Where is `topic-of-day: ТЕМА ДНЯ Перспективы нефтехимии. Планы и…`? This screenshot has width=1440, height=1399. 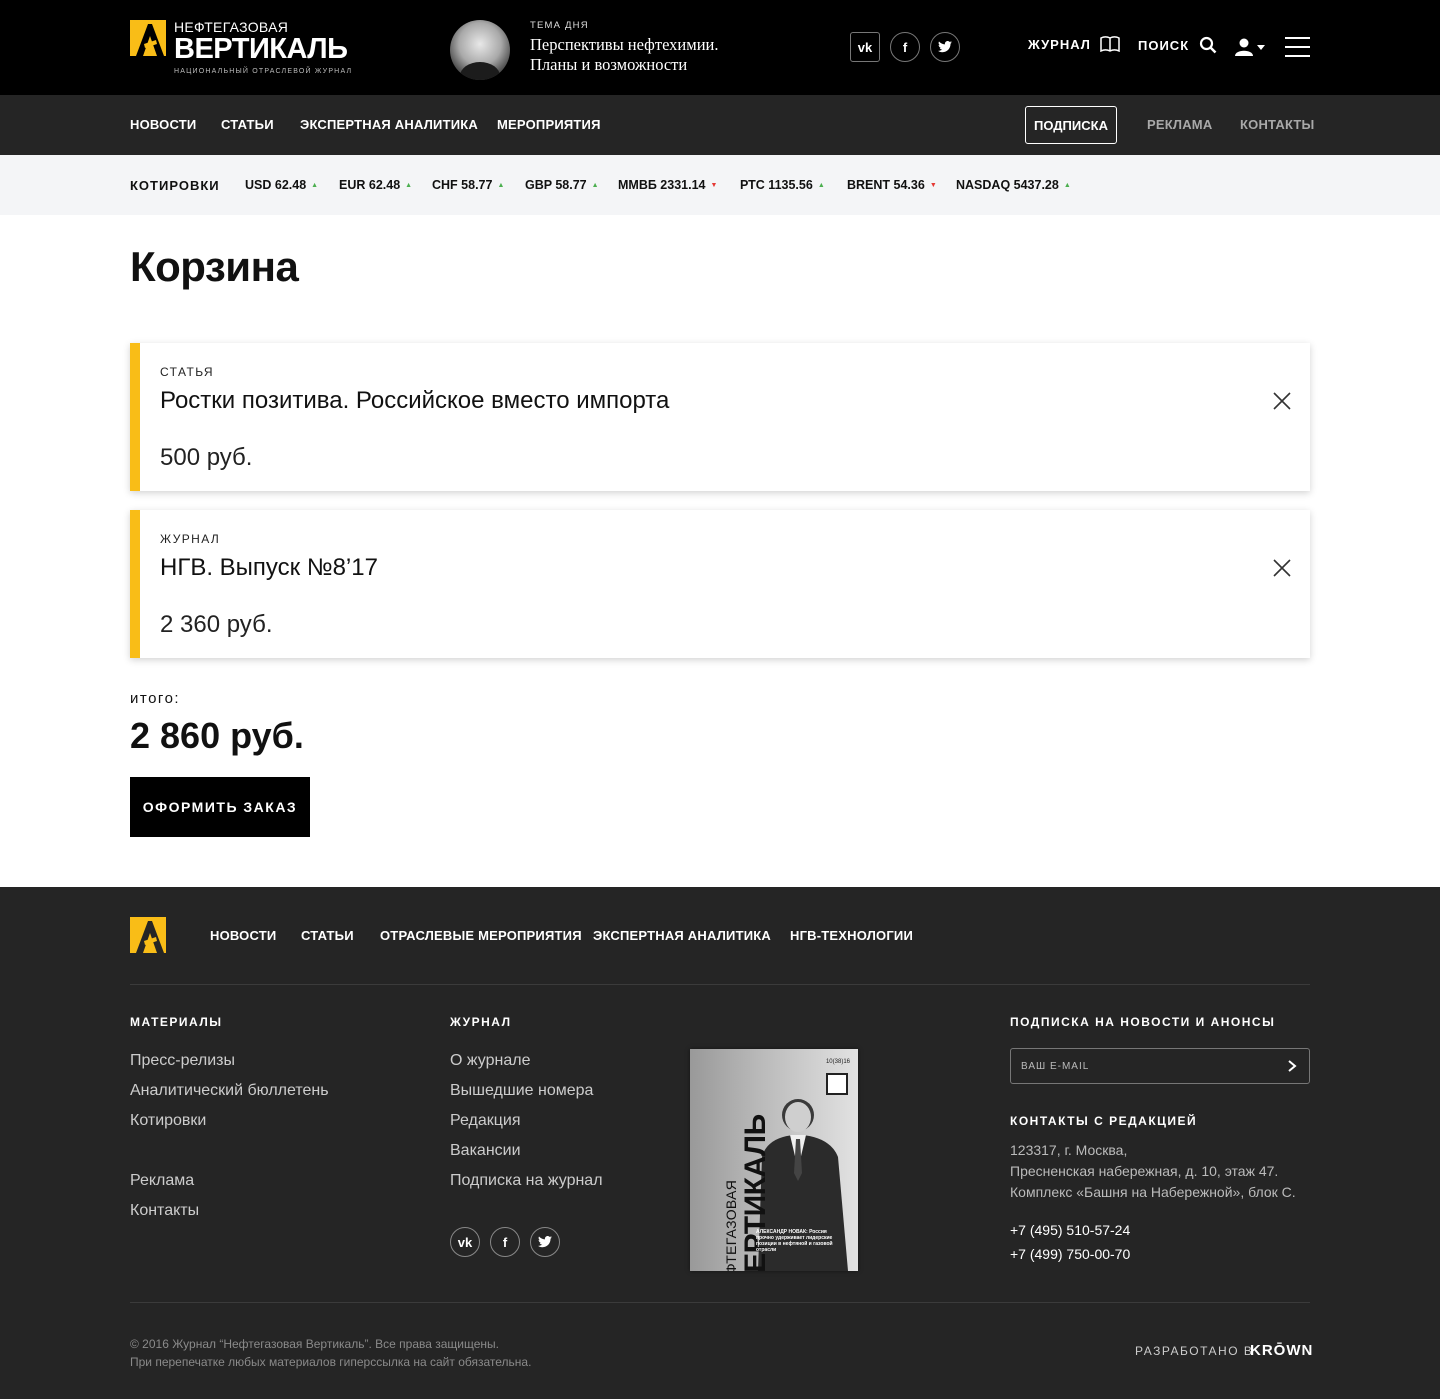
topic-of-day: ТЕМА ДНЯ Перспективы нефтехимии. Планы и… is located at coordinates (600, 50).